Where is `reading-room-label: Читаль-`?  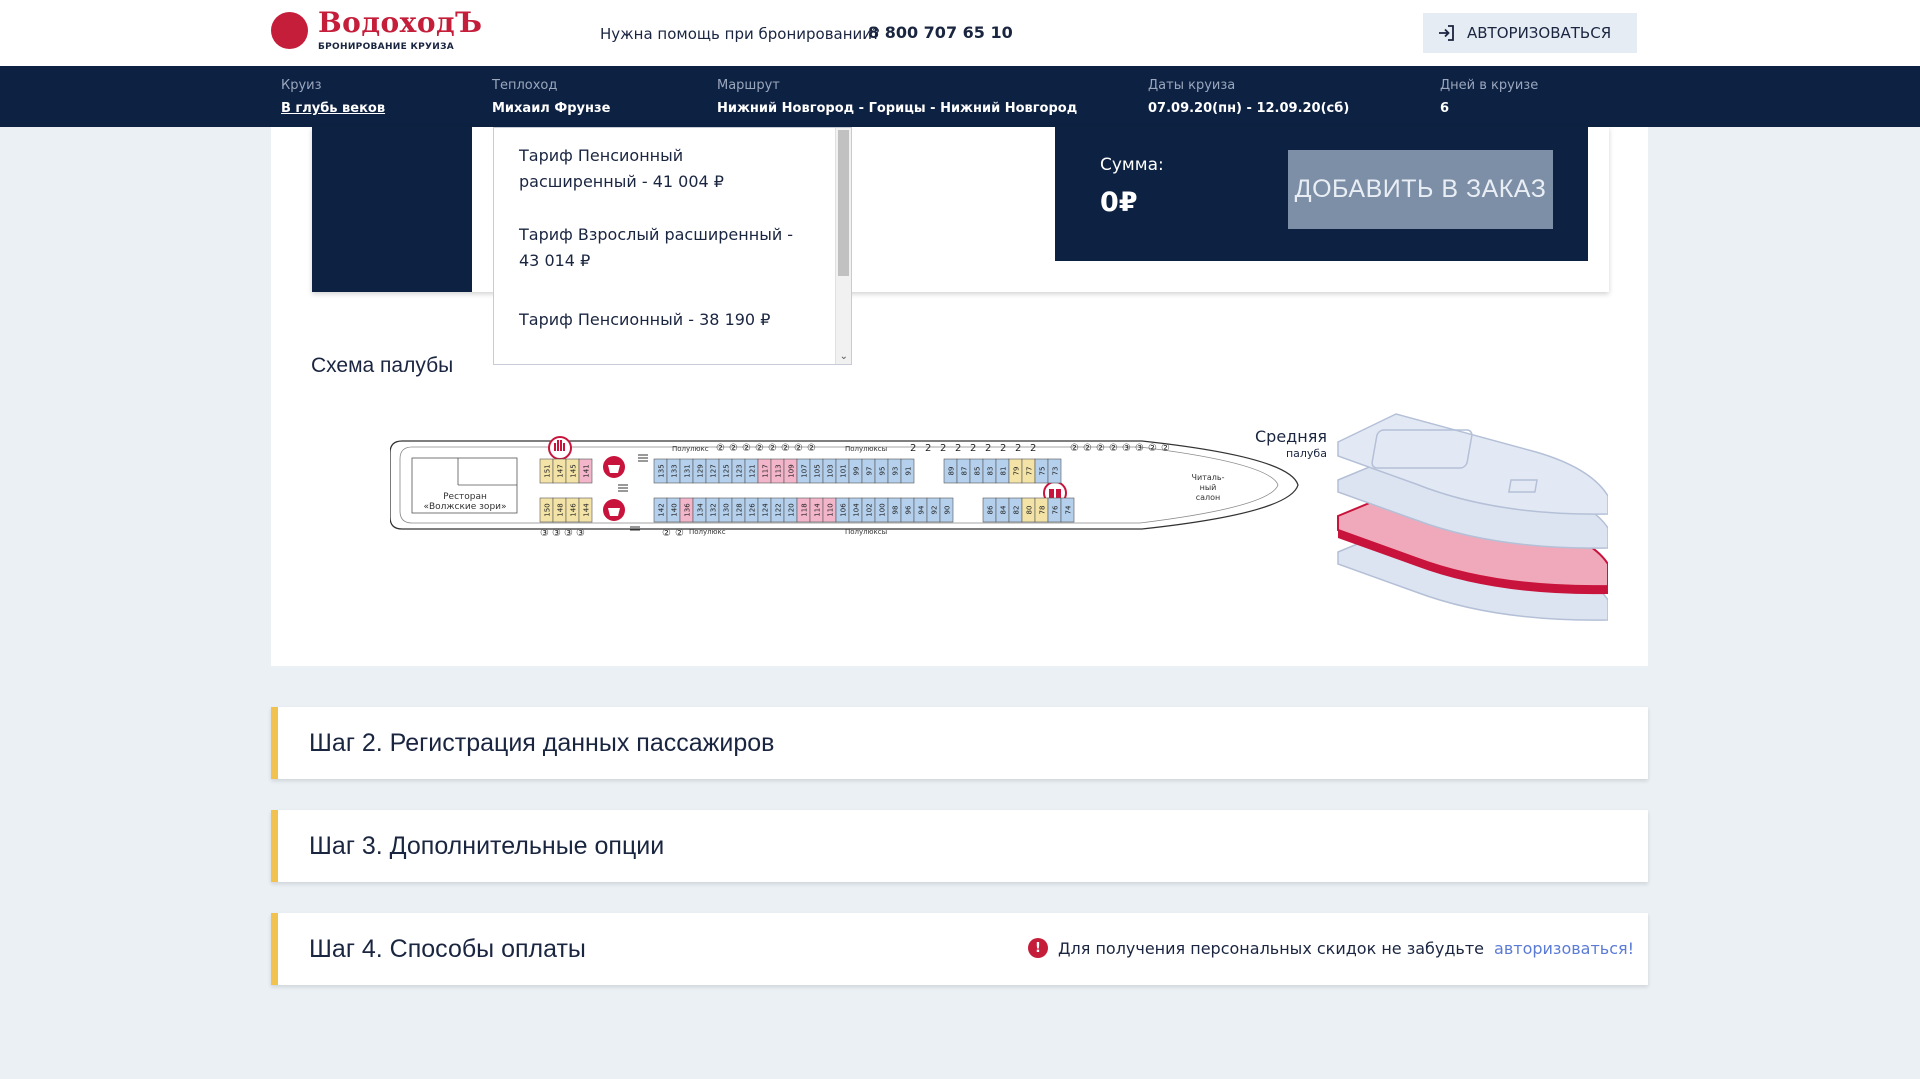 reading-room-label: Читаль- is located at coordinates (1208, 477).